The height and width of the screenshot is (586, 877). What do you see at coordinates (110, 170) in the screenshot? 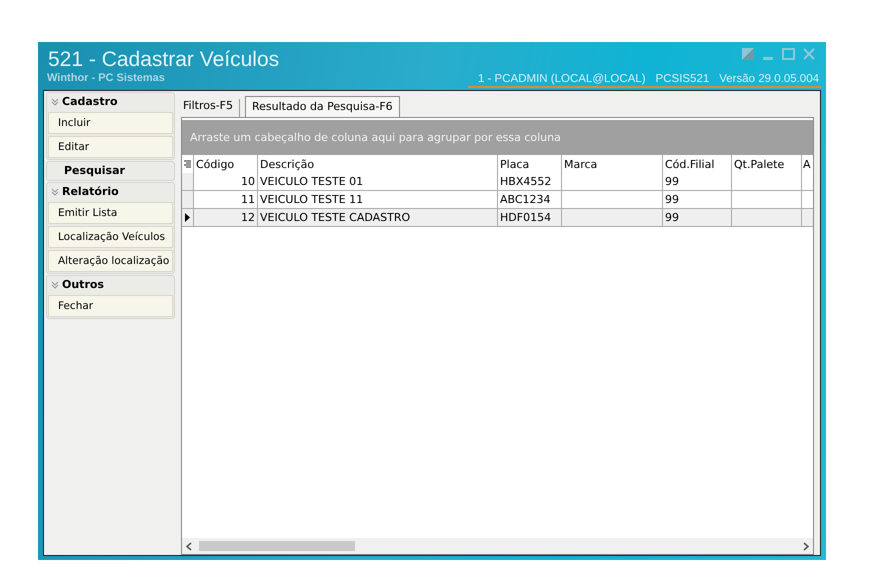
I see `group-header: Pesquisar` at bounding box center [110, 170].